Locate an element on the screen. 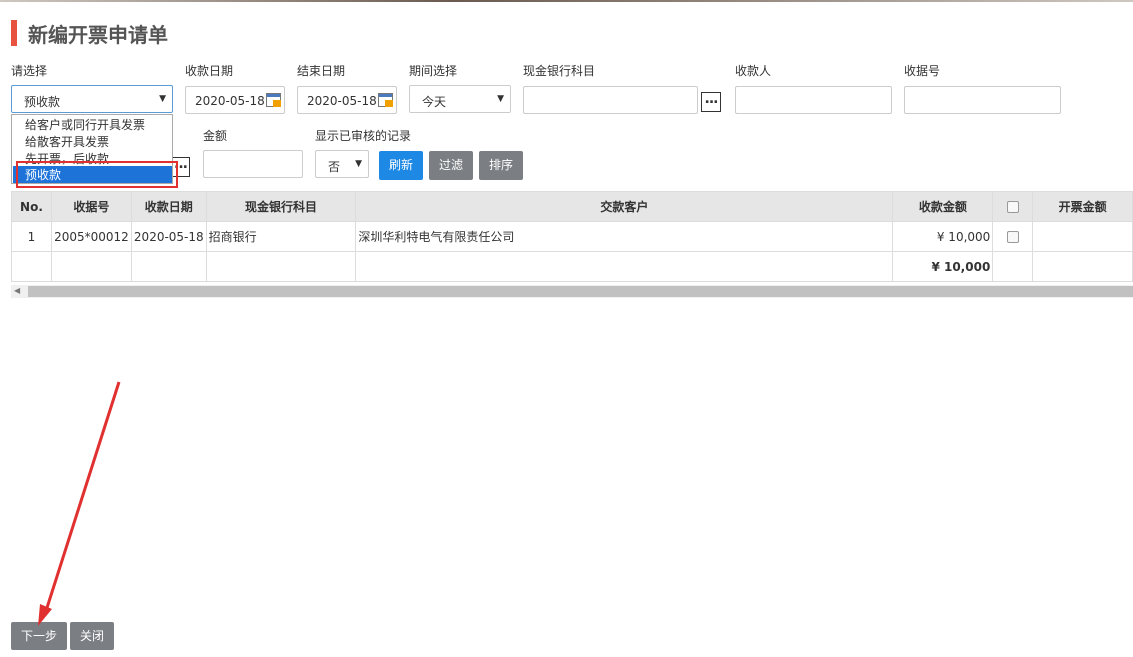 The height and width of the screenshot is (657, 1133). arrow-annotation-icon is located at coordinates (79, 503).